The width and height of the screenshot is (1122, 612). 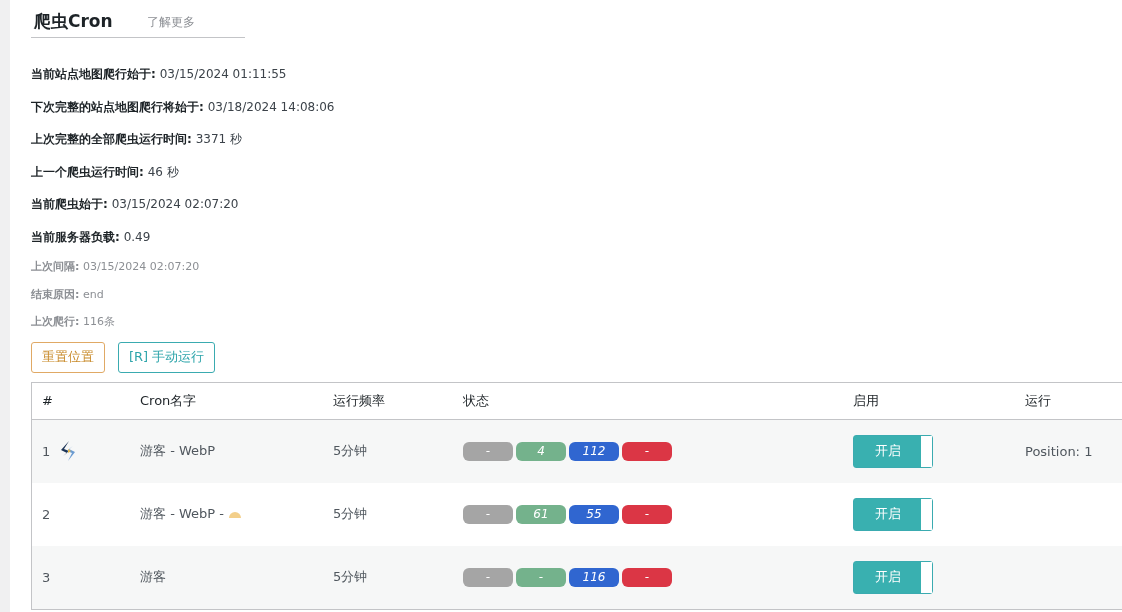 What do you see at coordinates (73, 322) in the screenshot?
I see `info-line: 上次爬行: 116条` at bounding box center [73, 322].